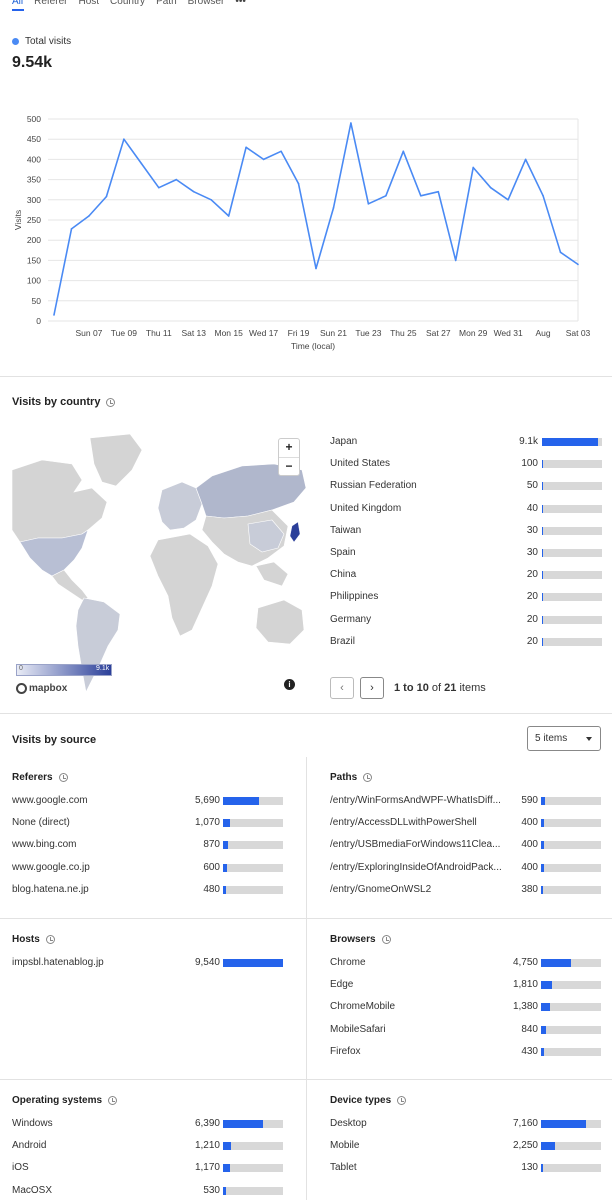  Describe the element at coordinates (344, 777) in the screenshot. I see `panel-title-text: Paths` at that location.